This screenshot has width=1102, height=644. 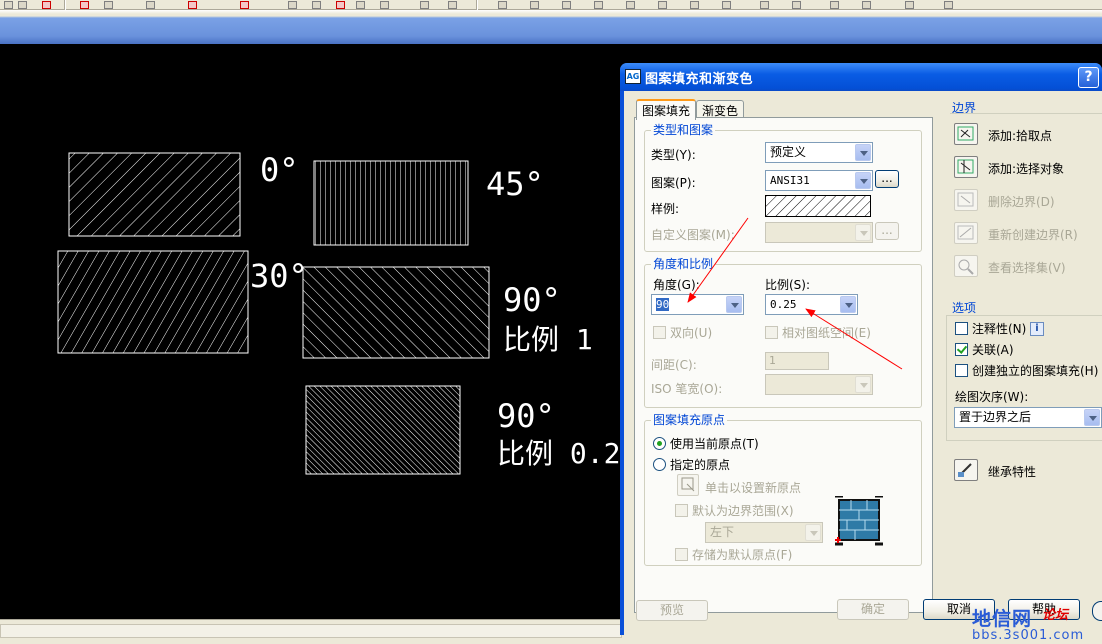 What do you see at coordinates (1002, 619) in the screenshot?
I see `watermark-brand: 地信网` at bounding box center [1002, 619].